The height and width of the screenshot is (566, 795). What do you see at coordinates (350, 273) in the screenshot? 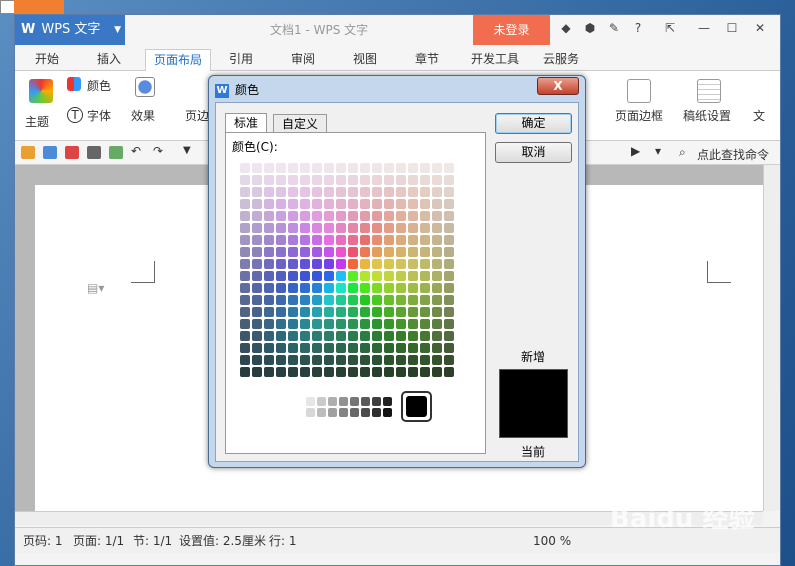
I see `color-grid` at bounding box center [350, 273].